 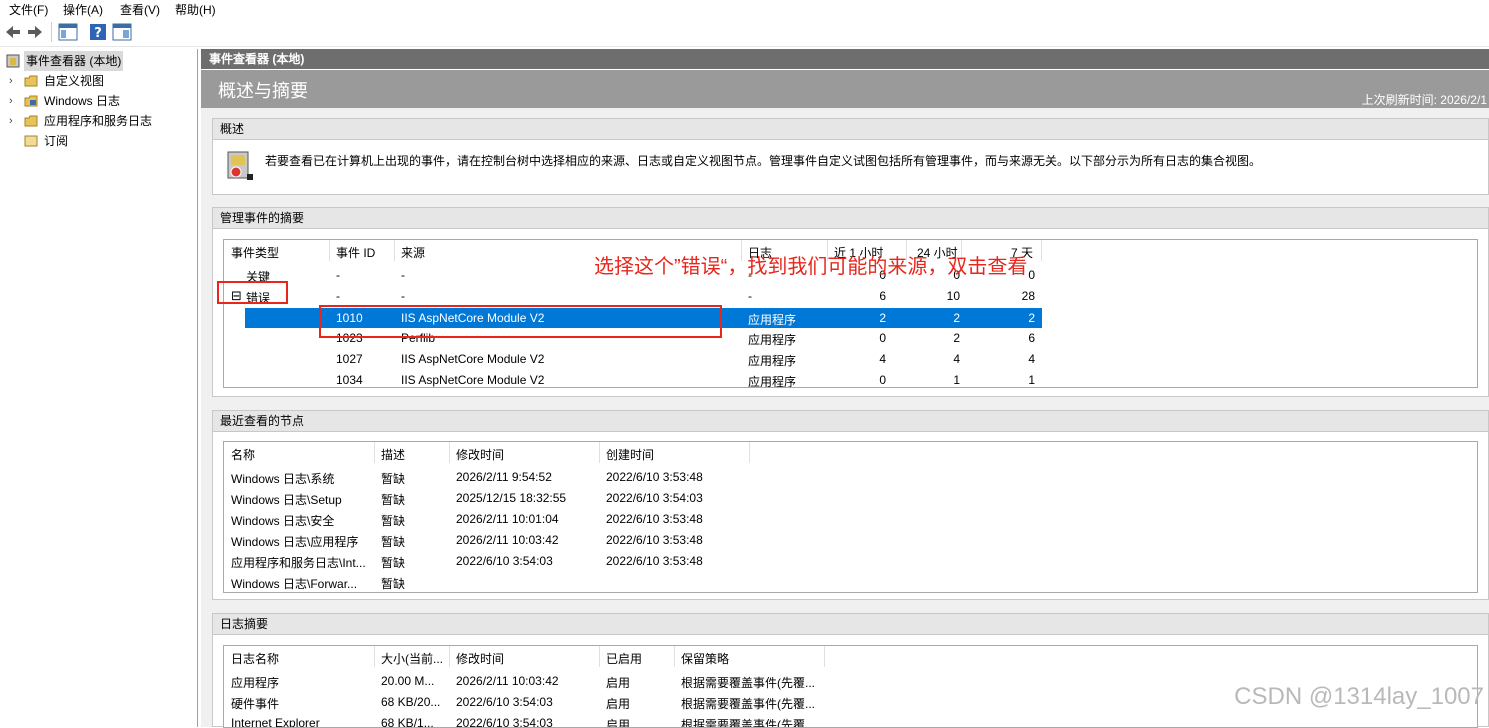 What do you see at coordinates (882, 380) in the screenshot?
I see `row-1hour: 0` at bounding box center [882, 380].